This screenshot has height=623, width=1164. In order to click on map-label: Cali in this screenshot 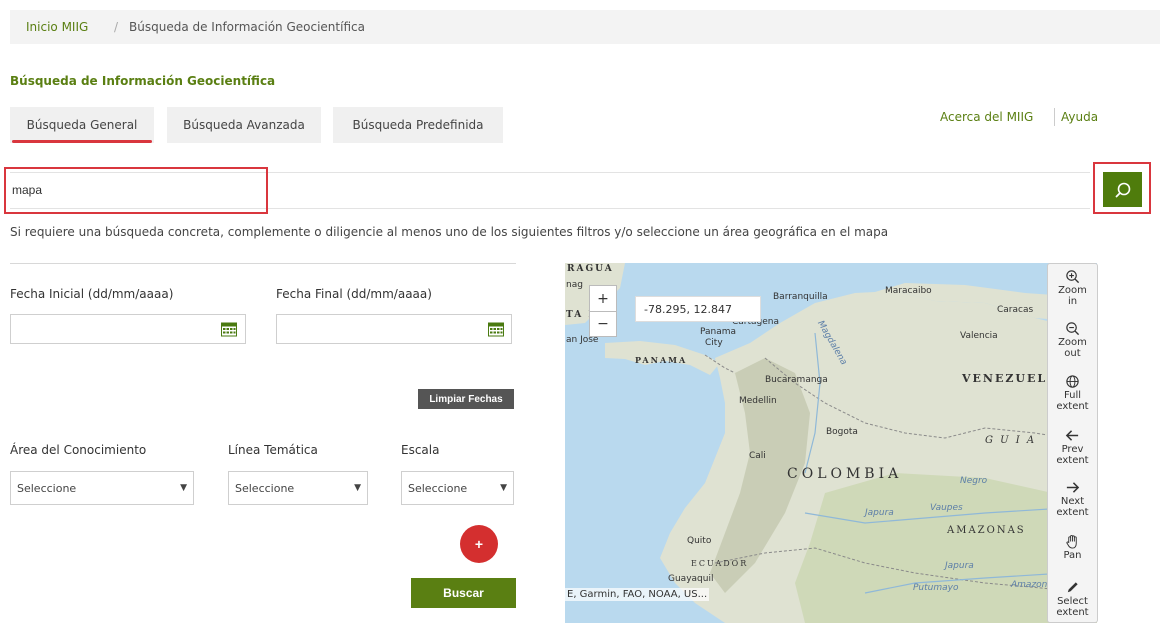, I will do `click(757, 456)`.